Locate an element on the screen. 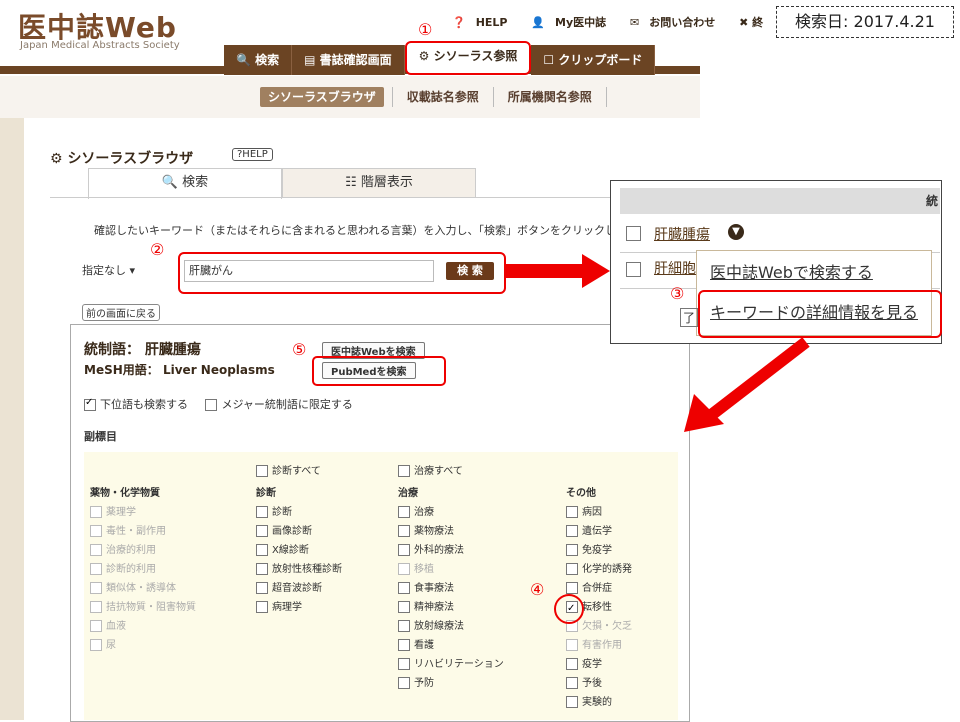 This screenshot has height=722, width=960. diagnosis-all-option: 診断すべて is located at coordinates (288, 469).